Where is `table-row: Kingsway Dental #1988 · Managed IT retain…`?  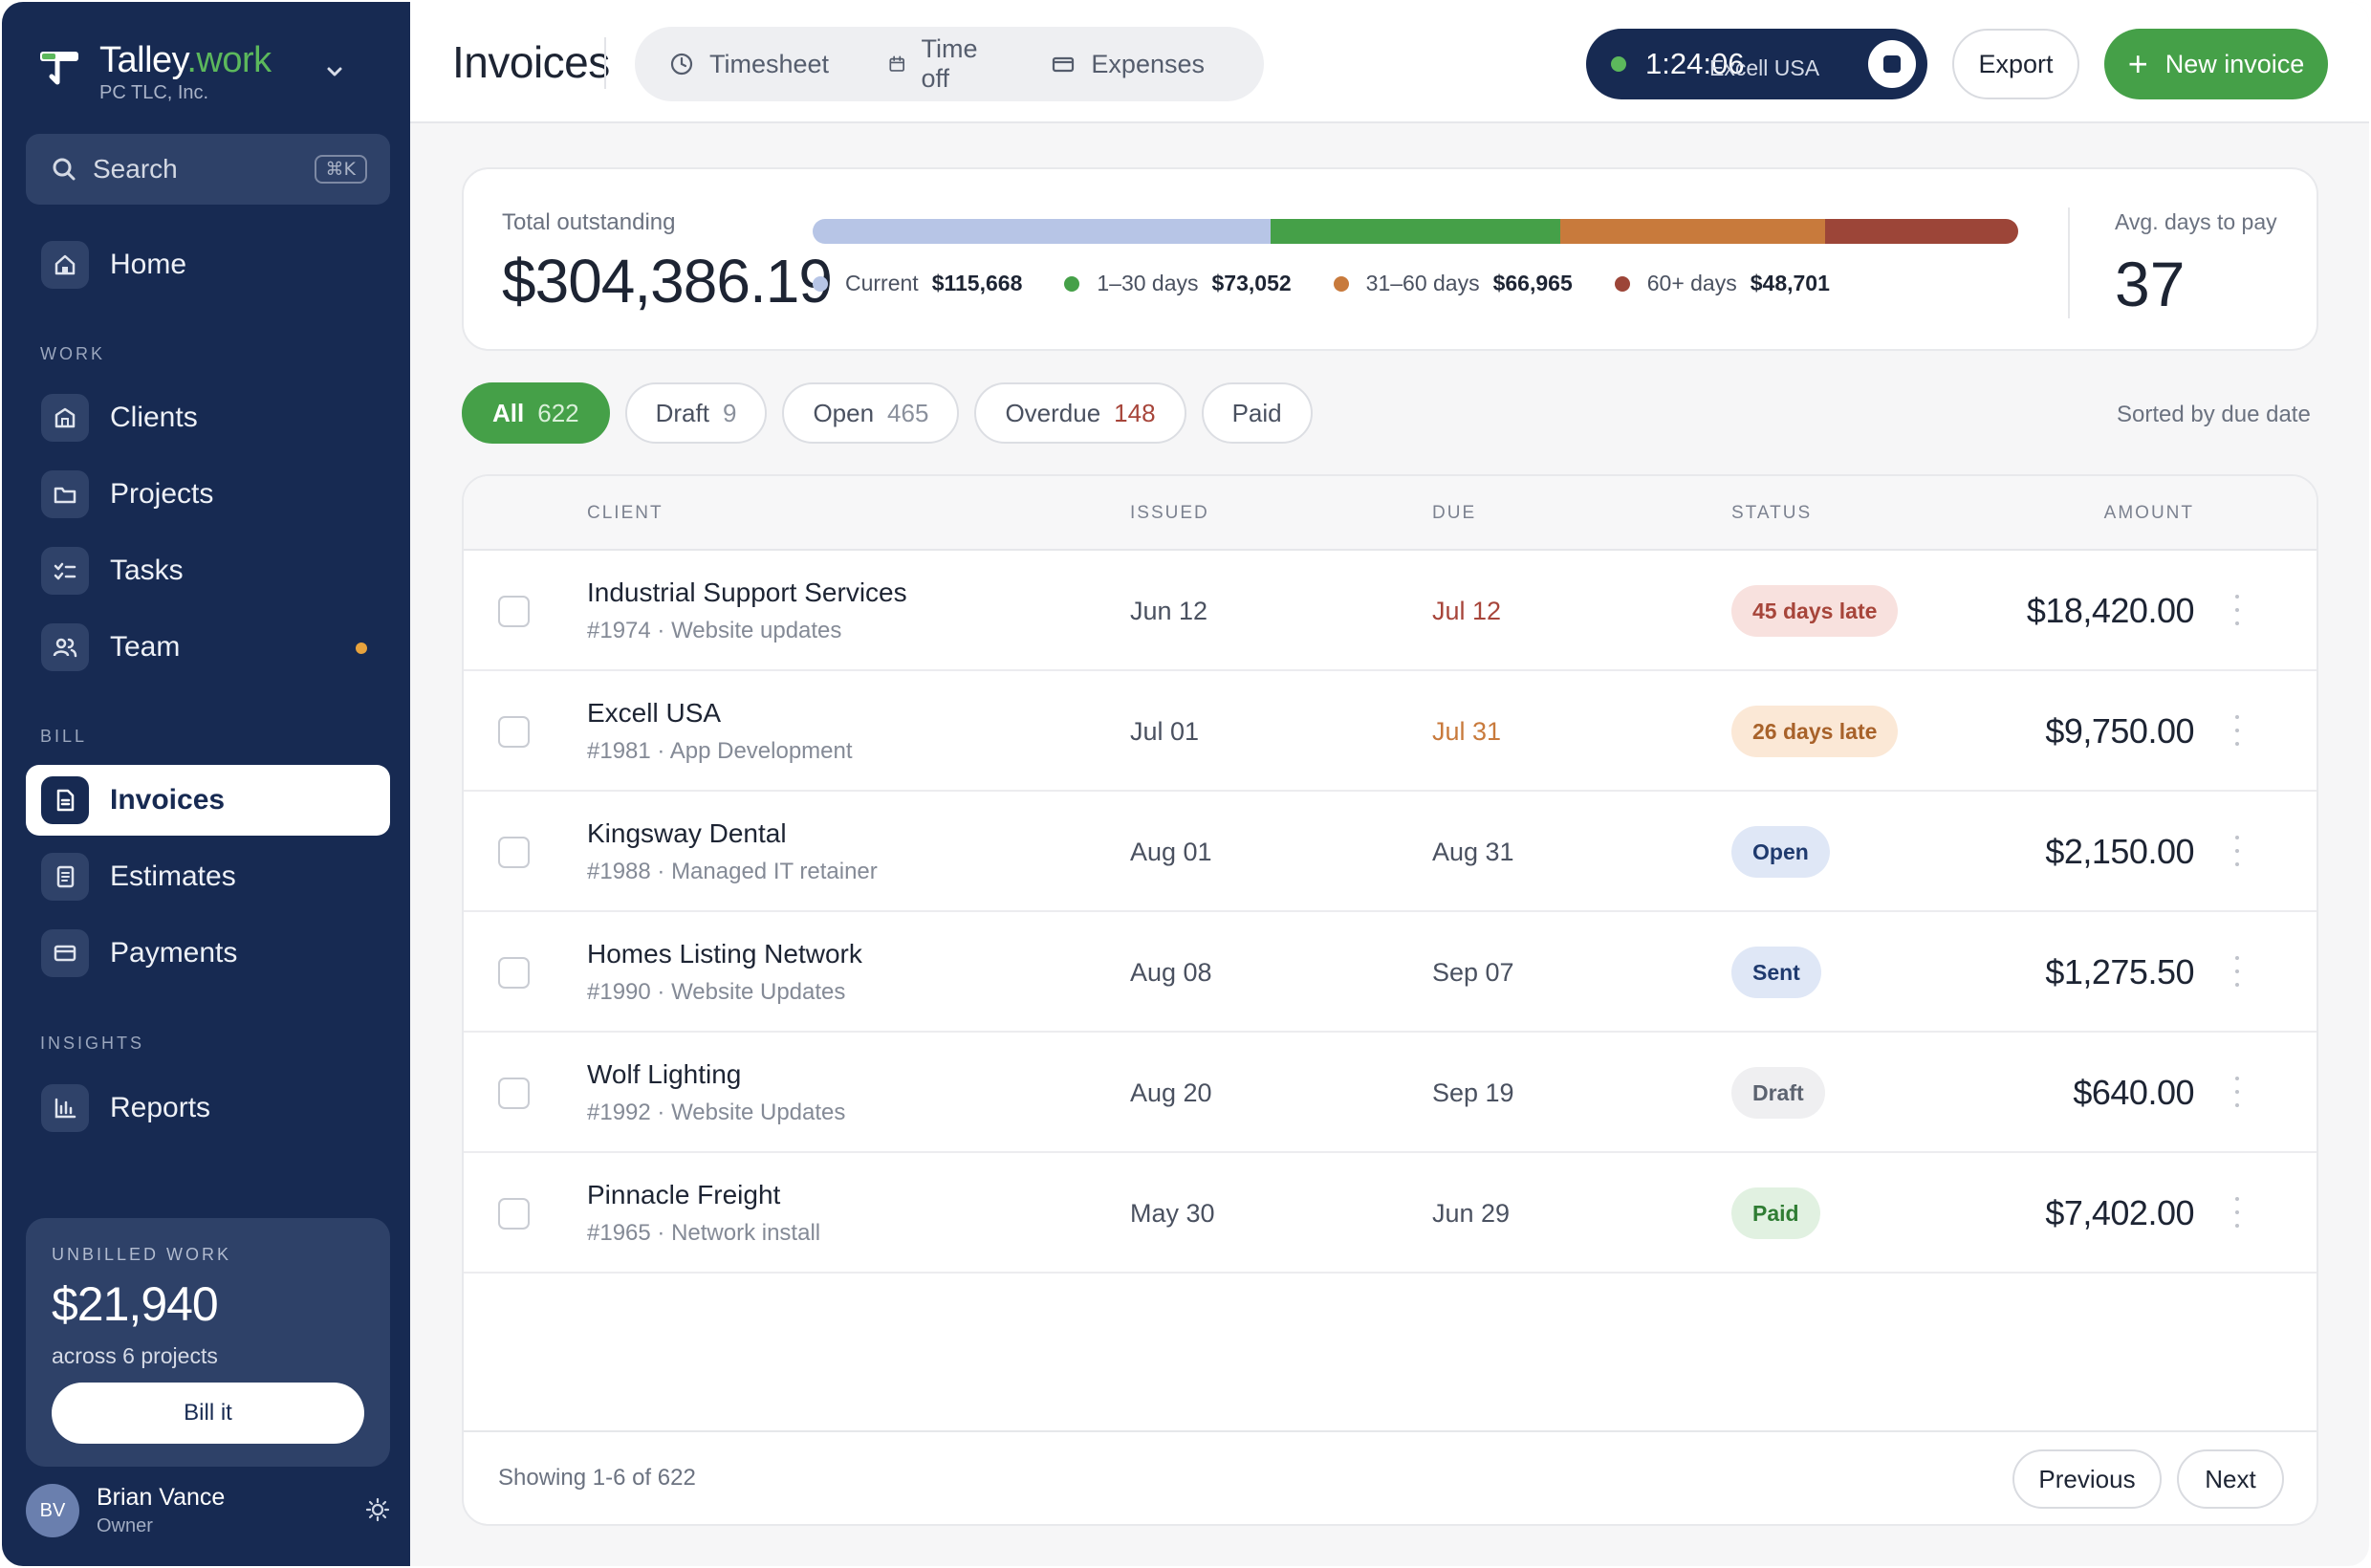 table-row: Kingsway Dental #1988 · Managed IT retain… is located at coordinates (1390, 852).